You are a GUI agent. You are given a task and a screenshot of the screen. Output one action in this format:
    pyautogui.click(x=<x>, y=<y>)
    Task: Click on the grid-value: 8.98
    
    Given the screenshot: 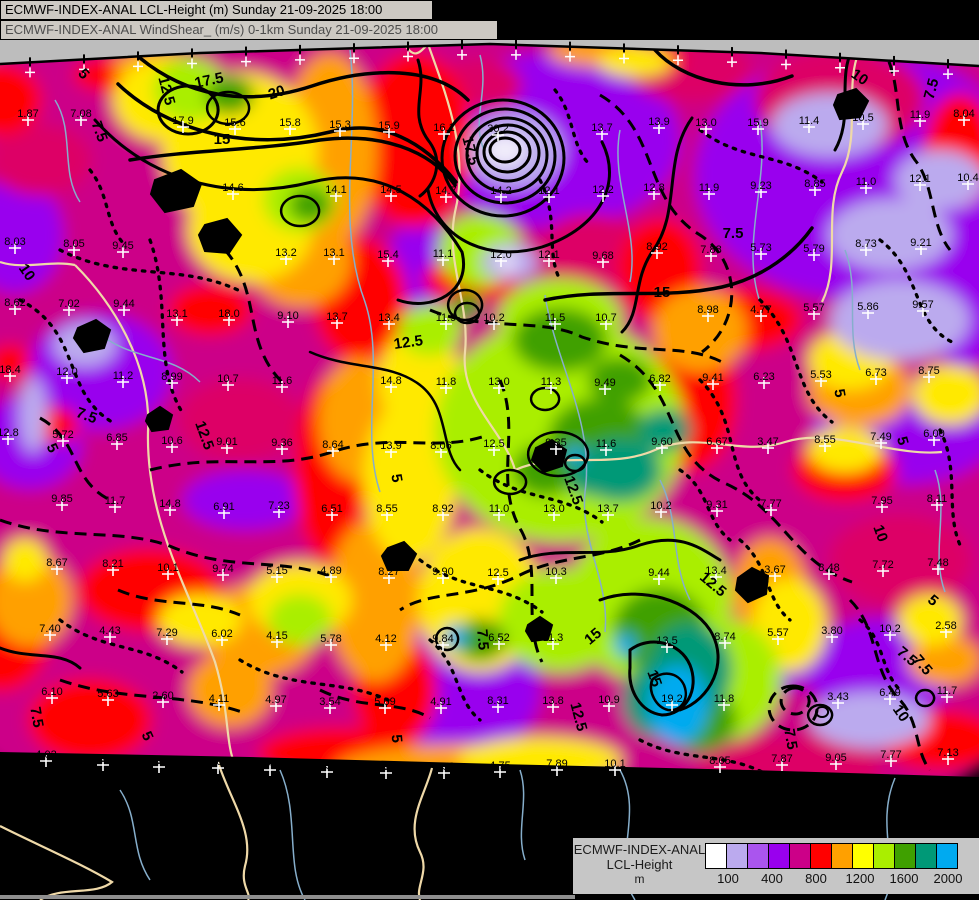 What is the action you would take?
    pyautogui.click(x=707, y=310)
    